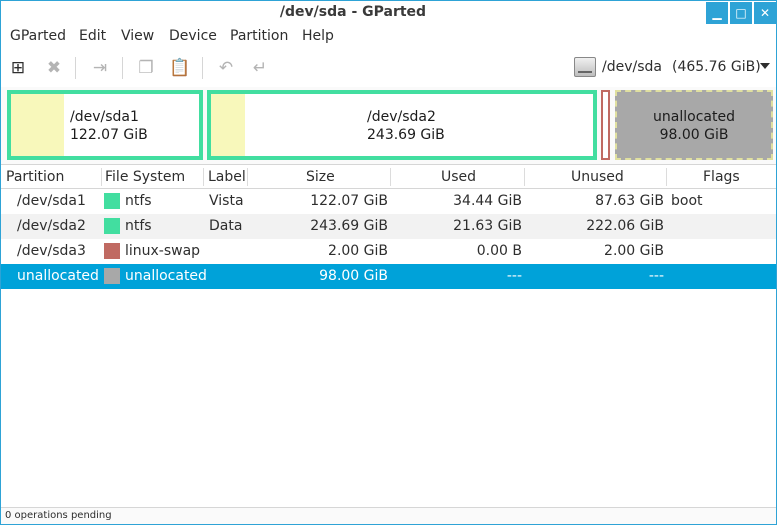  Describe the element at coordinates (180, 68) in the screenshot. I see `paste-icon: 📋` at that location.